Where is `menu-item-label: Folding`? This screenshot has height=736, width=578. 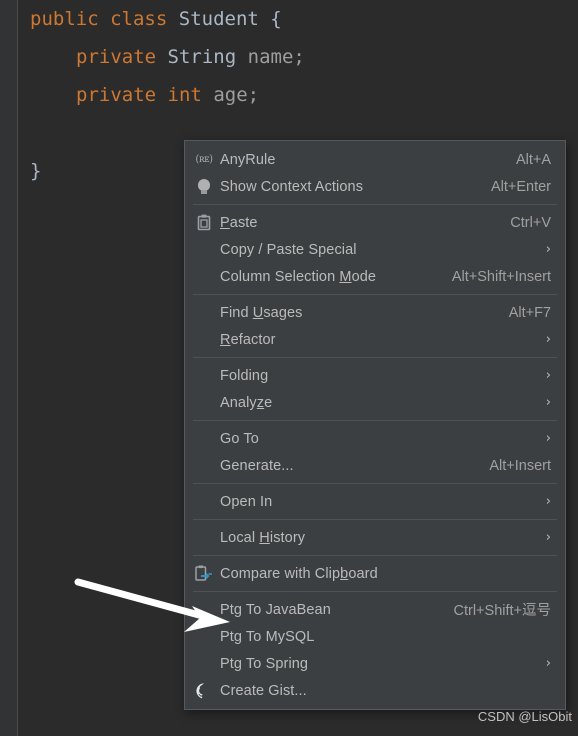
menu-item-label: Folding is located at coordinates (244, 375).